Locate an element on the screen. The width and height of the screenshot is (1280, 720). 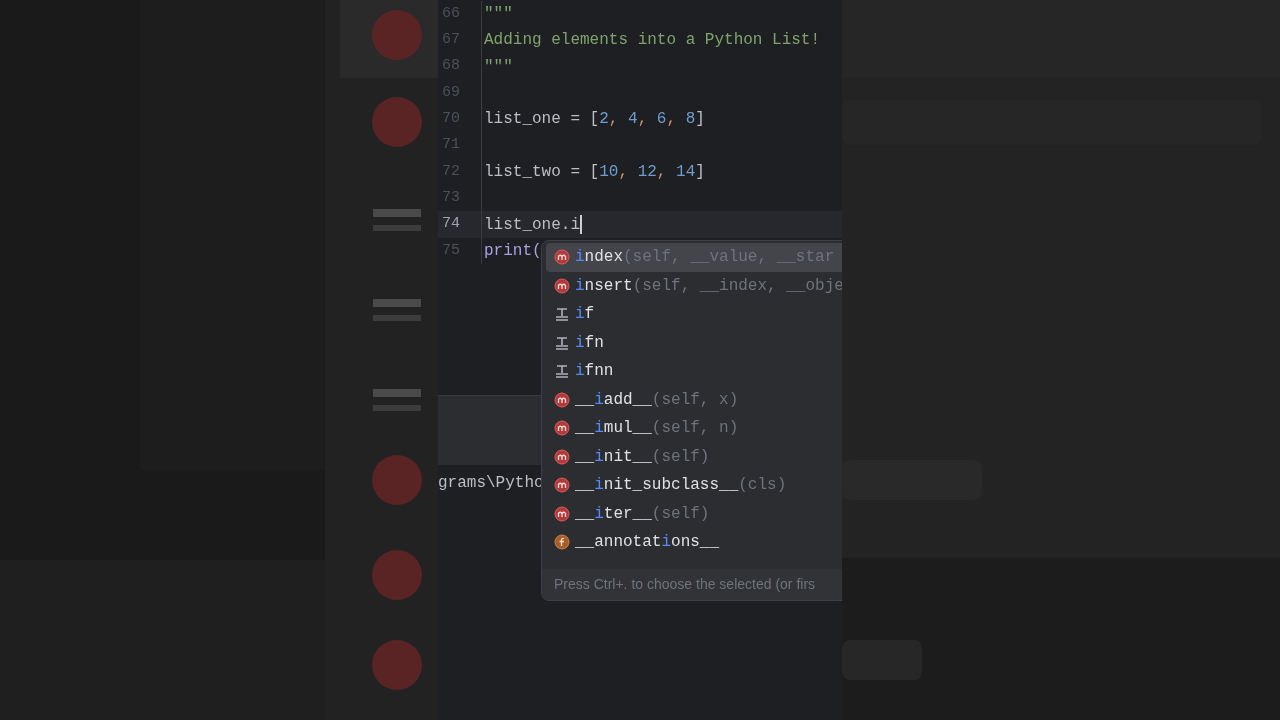
parameter-hint: (self, __index, __obje is located at coordinates (737, 286).